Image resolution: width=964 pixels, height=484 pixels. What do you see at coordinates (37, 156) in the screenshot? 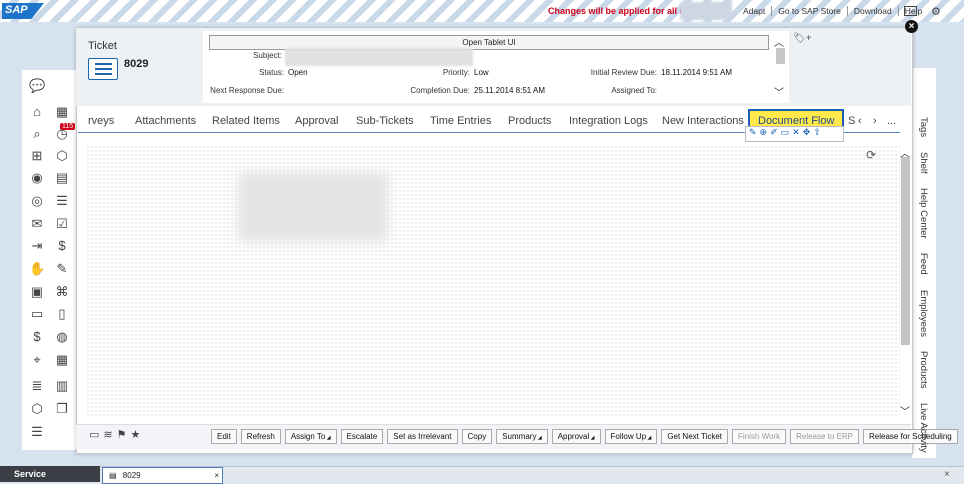
I see `org-chart-icon: ⊞` at bounding box center [37, 156].